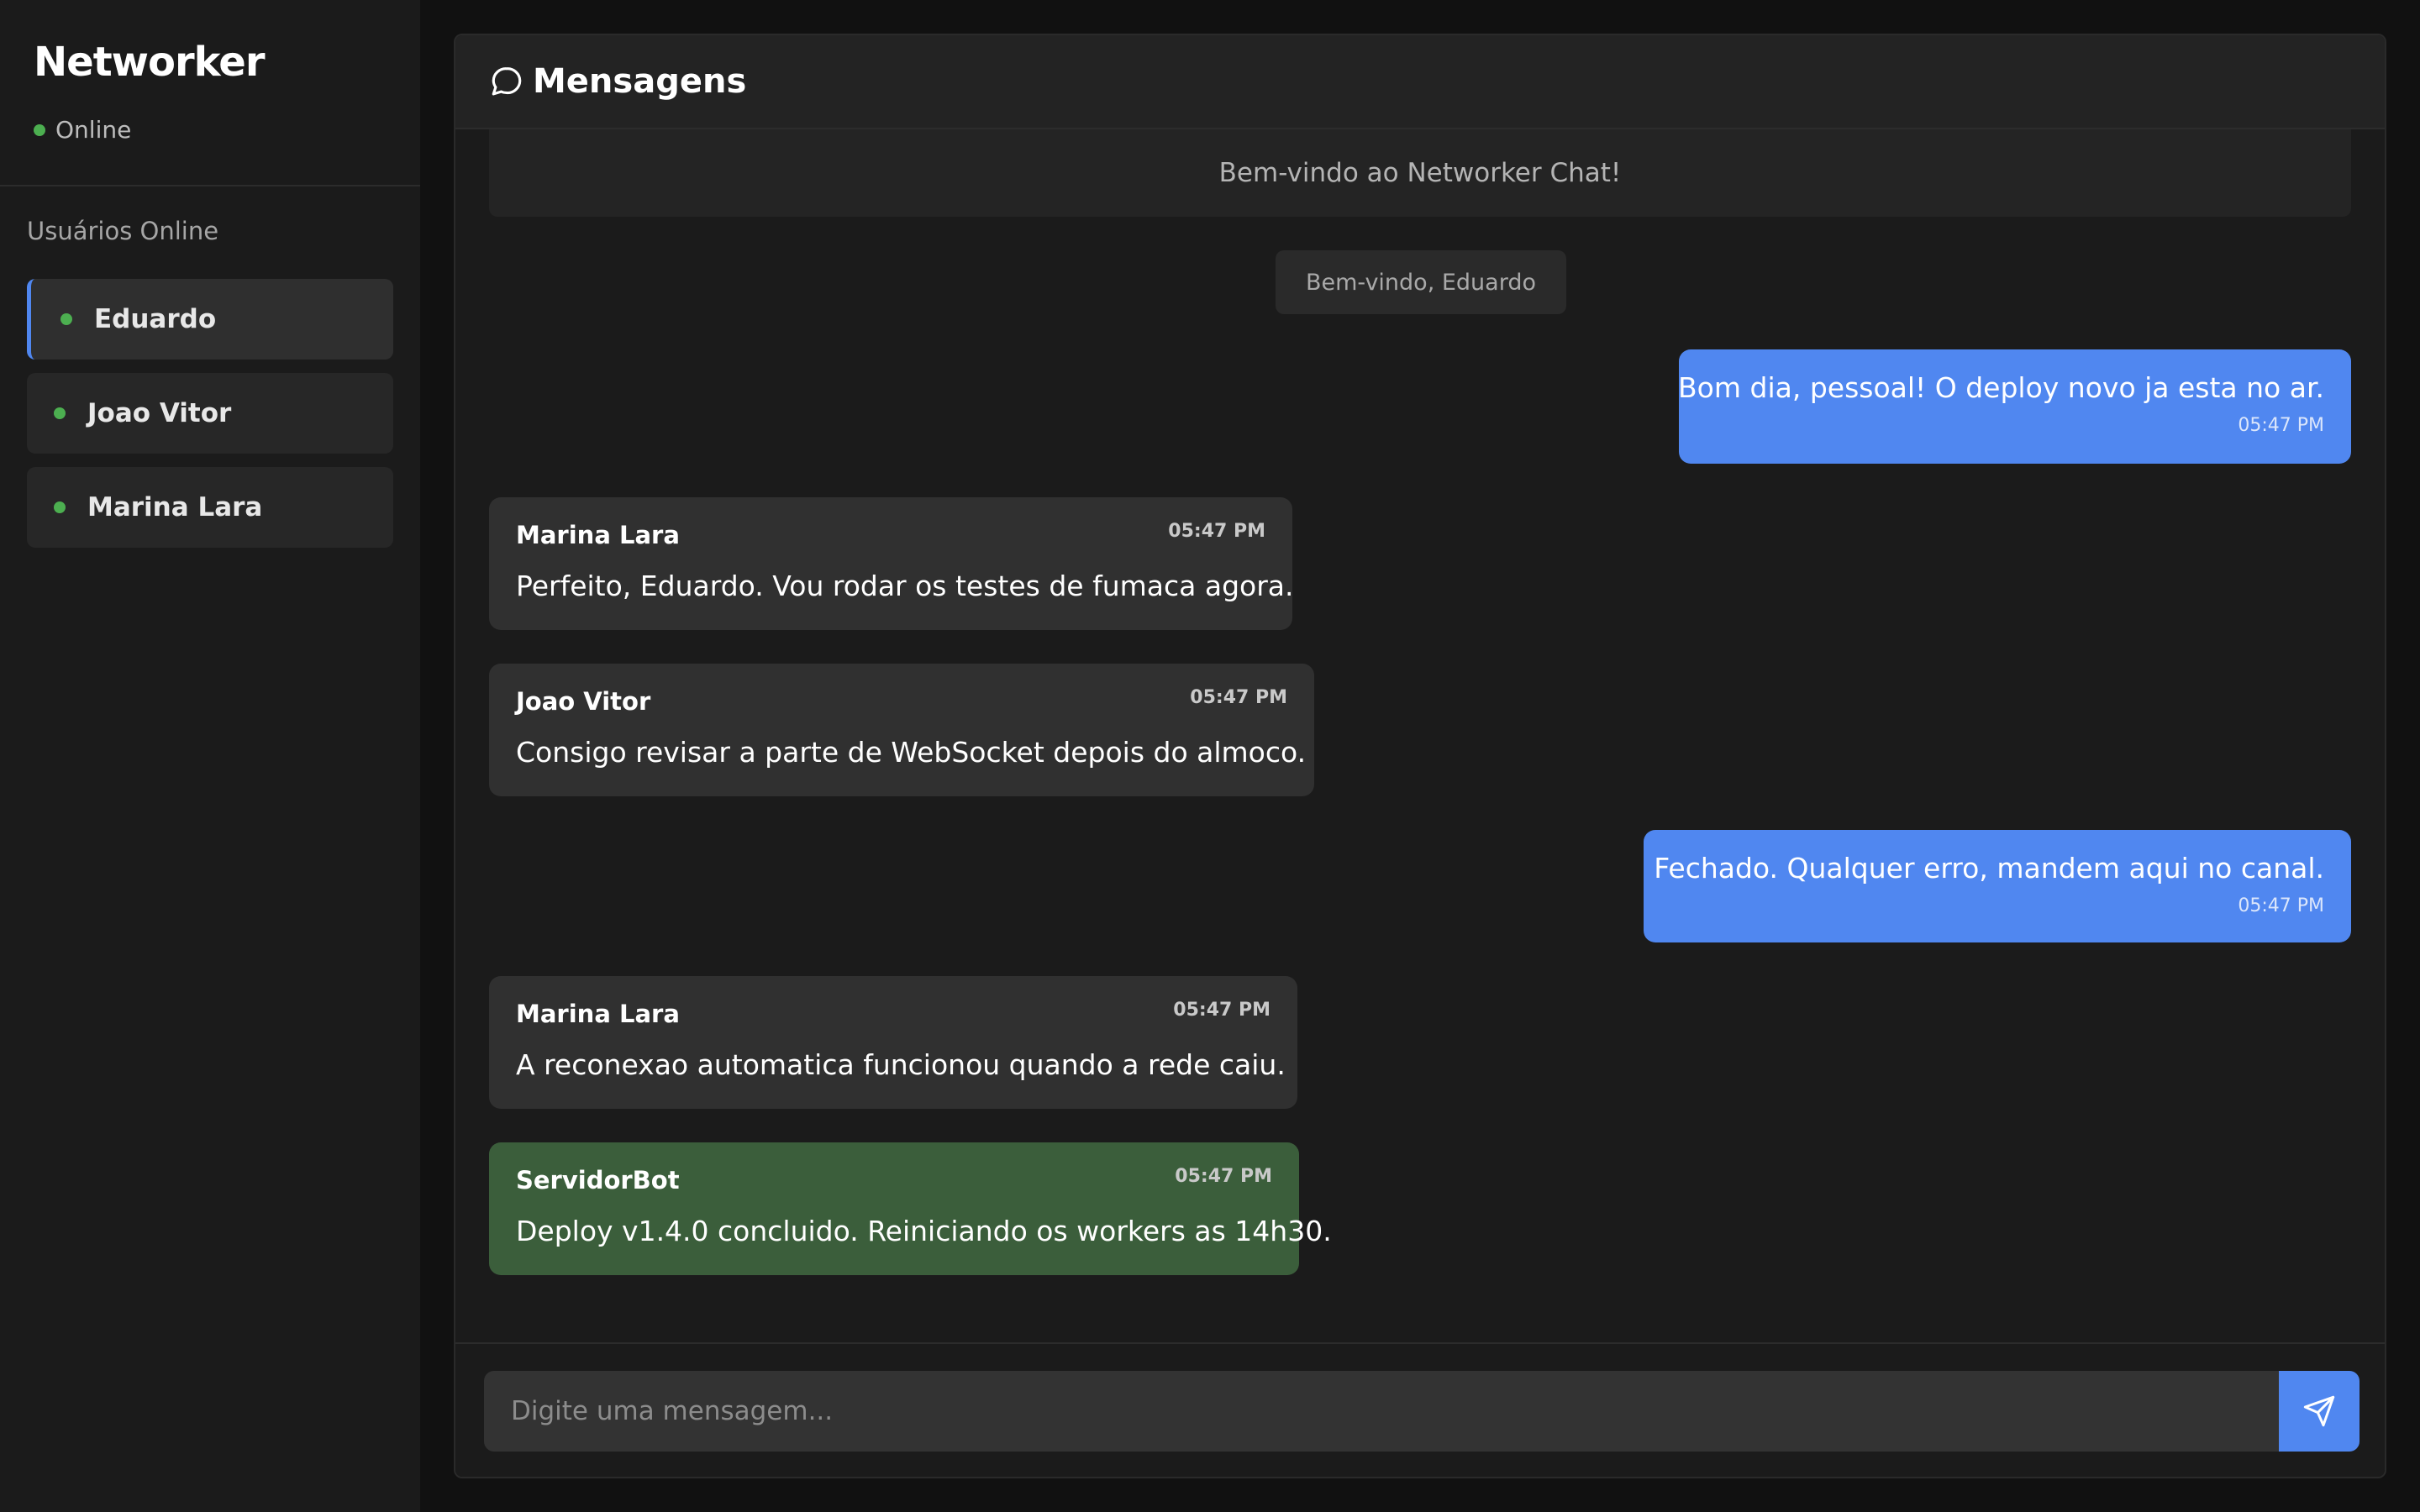 Image resolution: width=2420 pixels, height=1512 pixels. What do you see at coordinates (583, 701) in the screenshot?
I see `message-sender: Joao Vitor` at bounding box center [583, 701].